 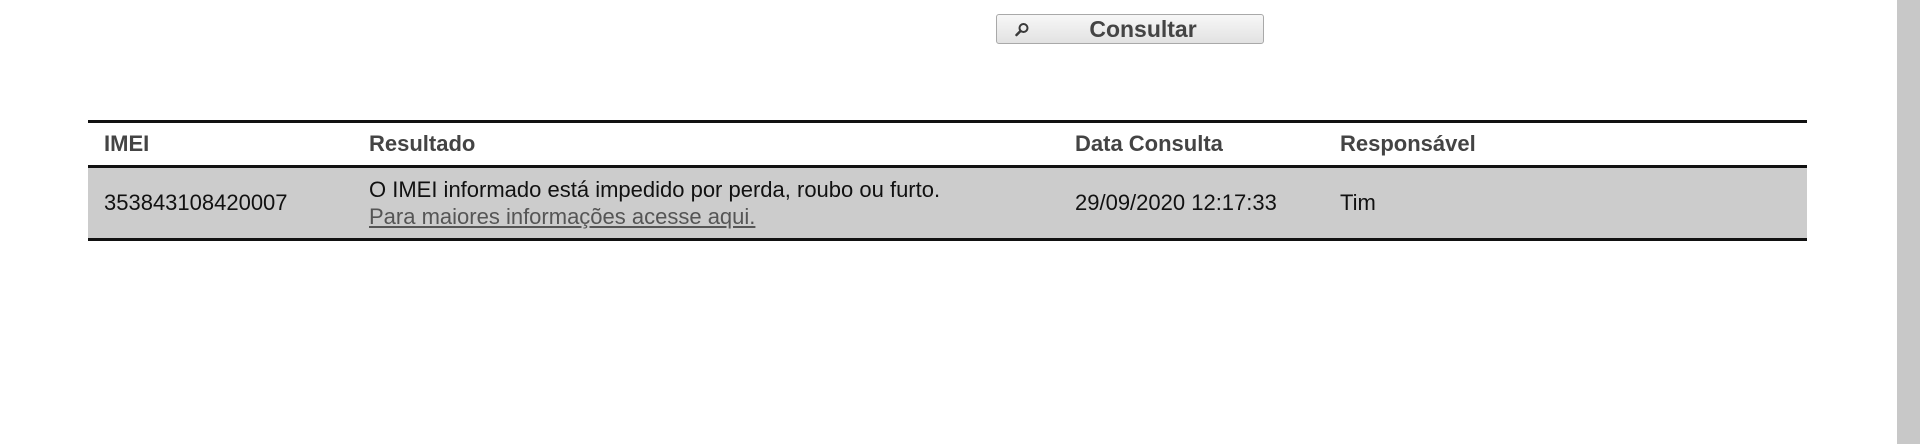 I want to click on header-date: Data Consulta, so click(x=1149, y=143).